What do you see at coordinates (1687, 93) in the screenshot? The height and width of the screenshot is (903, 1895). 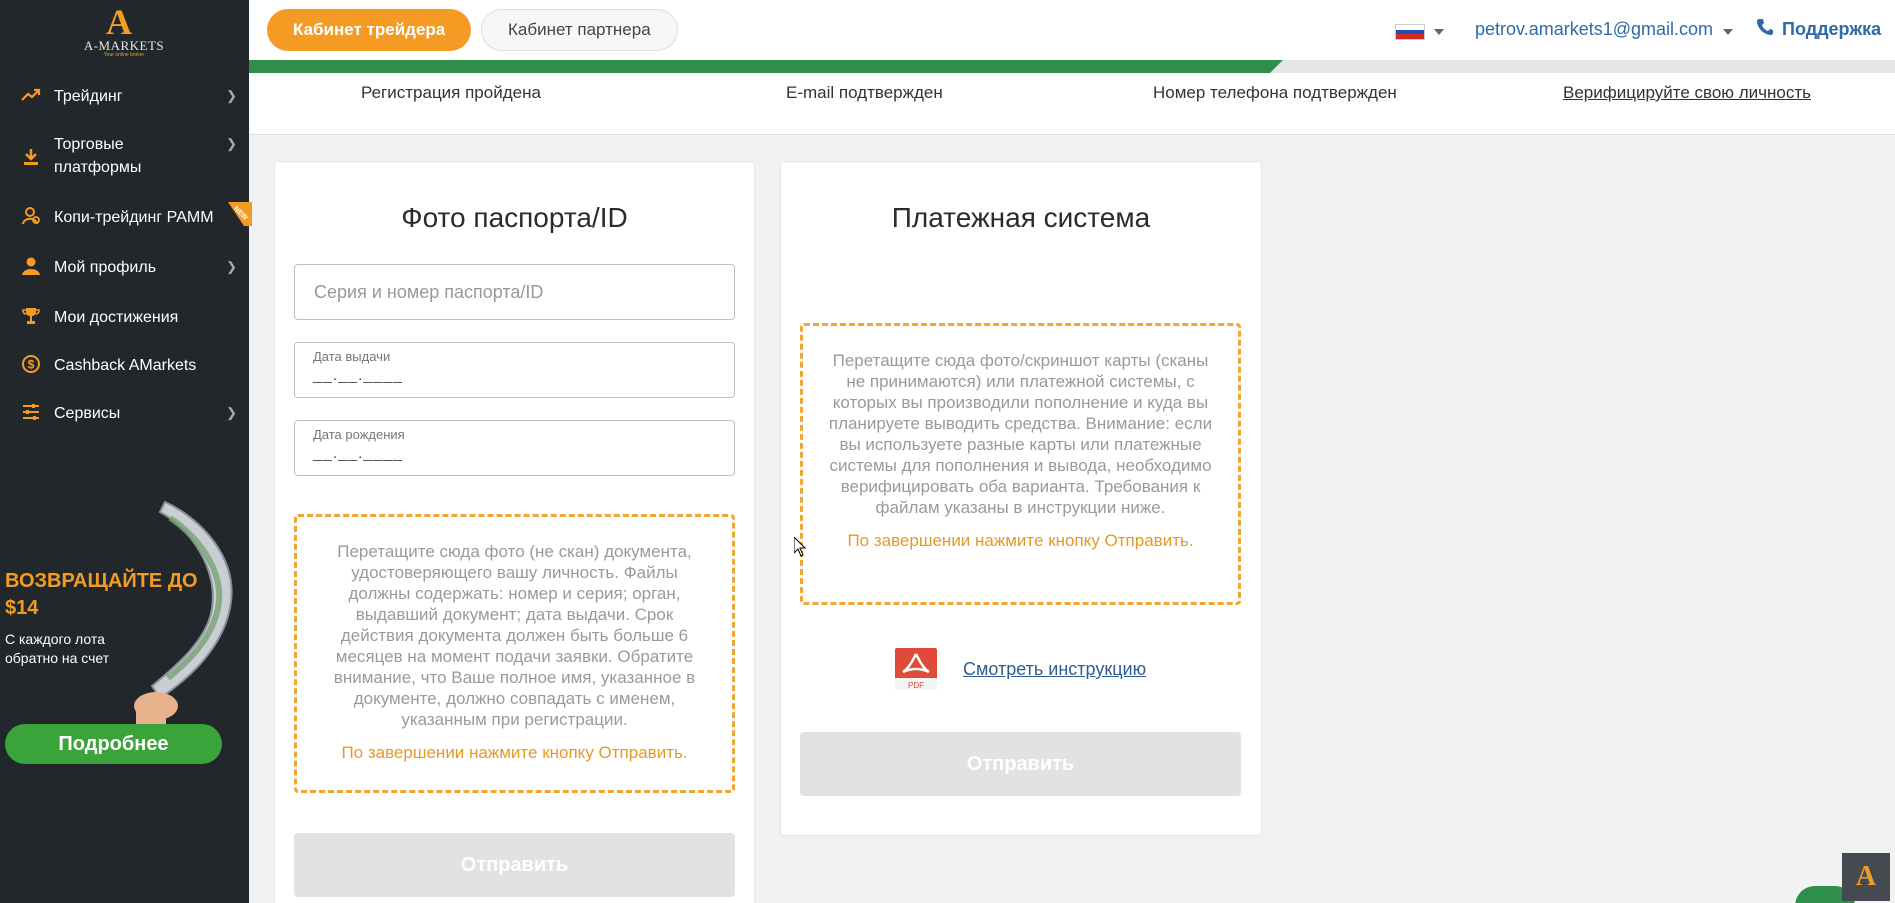 I see `step-verify-identity-link: Верифицируйте свою личность` at bounding box center [1687, 93].